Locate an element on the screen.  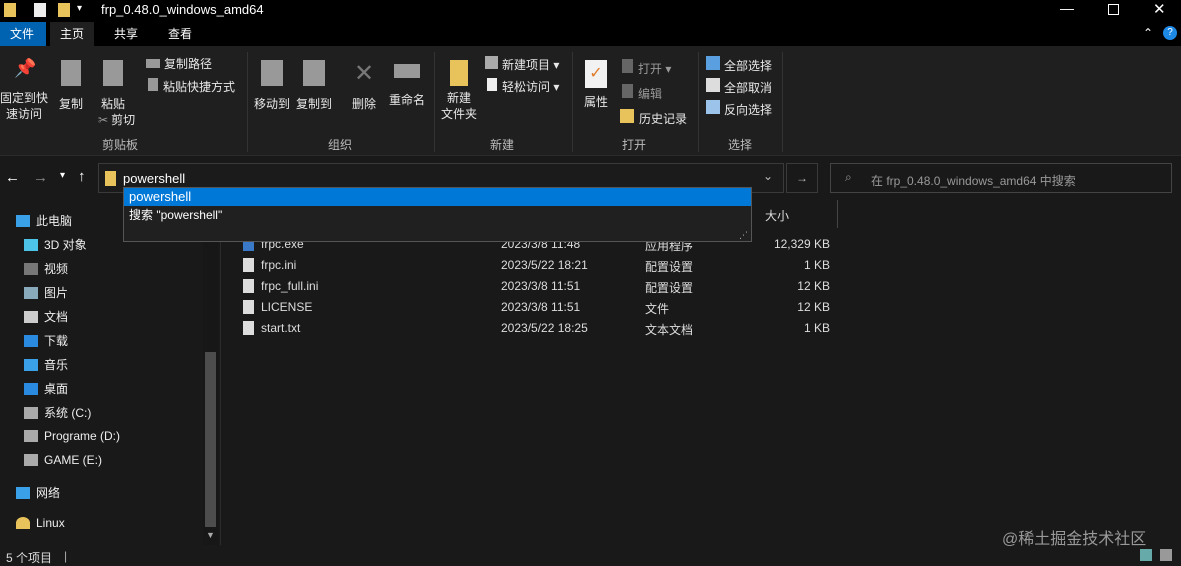
file-row: start.txt 2023/5/22 18:25 文本文档 1 KB is located at coordinates (540, 329).